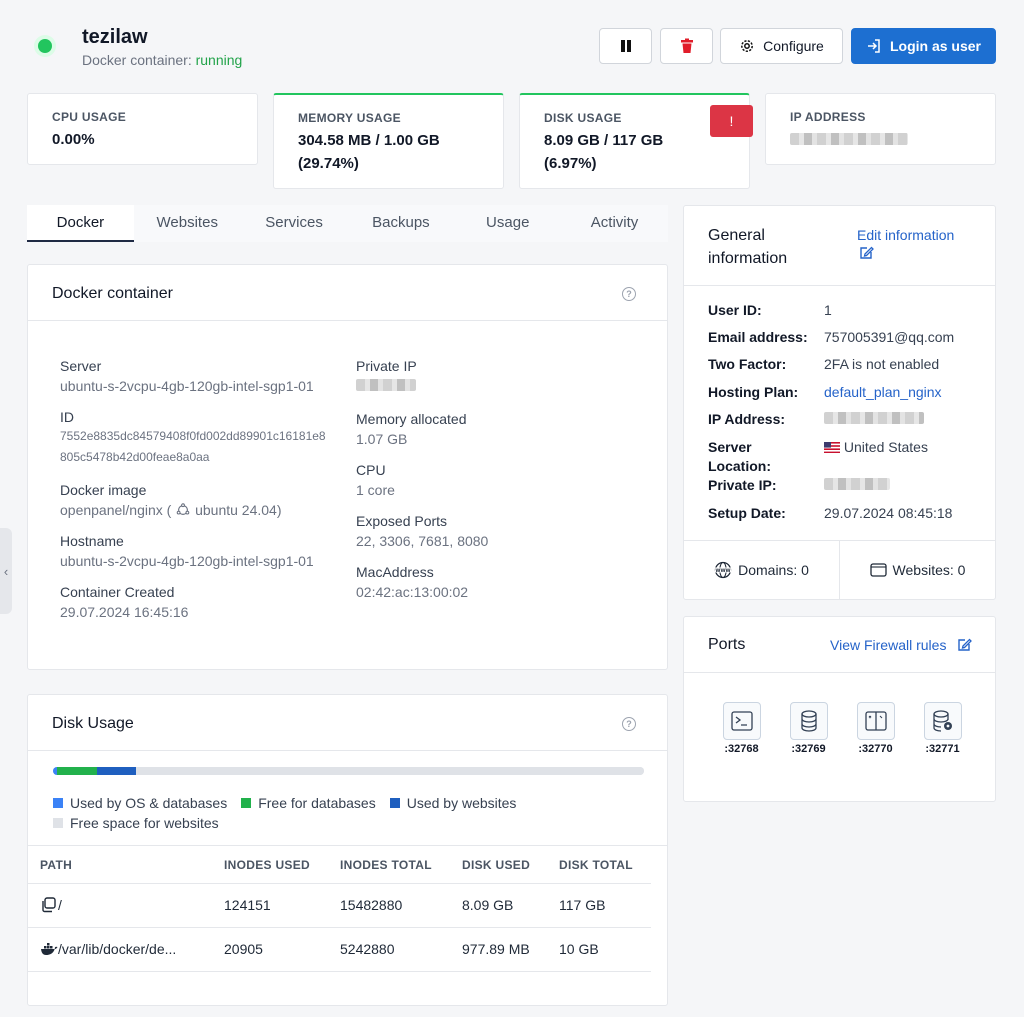 Image resolution: width=1024 pixels, height=1017 pixels. Describe the element at coordinates (808, 749) in the screenshot. I see `port-number: :32769` at that location.